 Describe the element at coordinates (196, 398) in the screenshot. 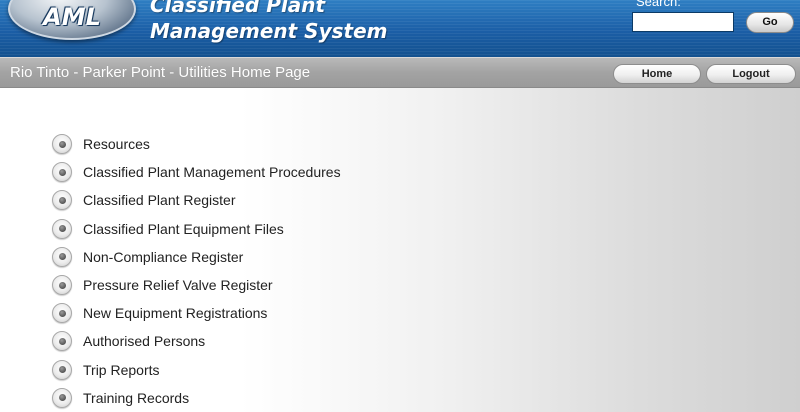

I see `menu-item-training-records: Training Records` at that location.